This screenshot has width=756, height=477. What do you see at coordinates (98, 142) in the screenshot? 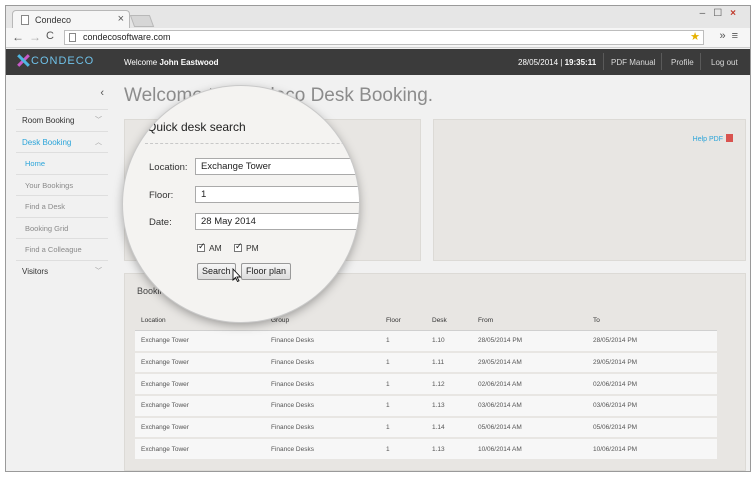
I see `chevron-up-icon: ︿` at bounding box center [98, 142].